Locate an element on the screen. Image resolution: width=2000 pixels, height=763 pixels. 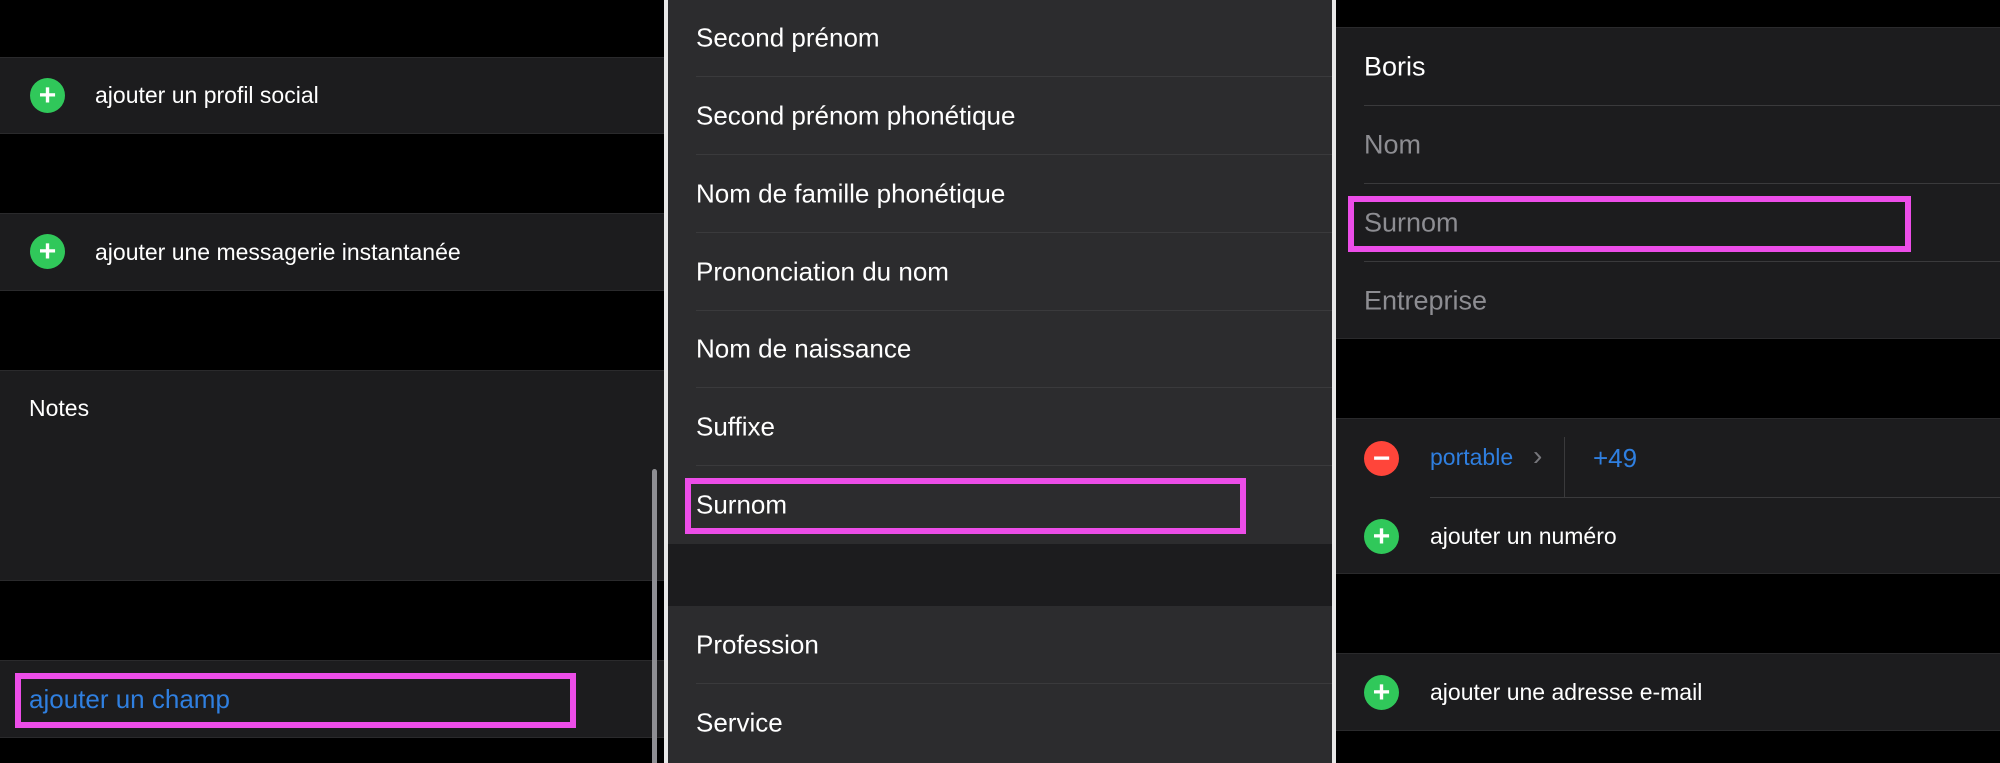
field-option-label: Profession is located at coordinates (757, 644).